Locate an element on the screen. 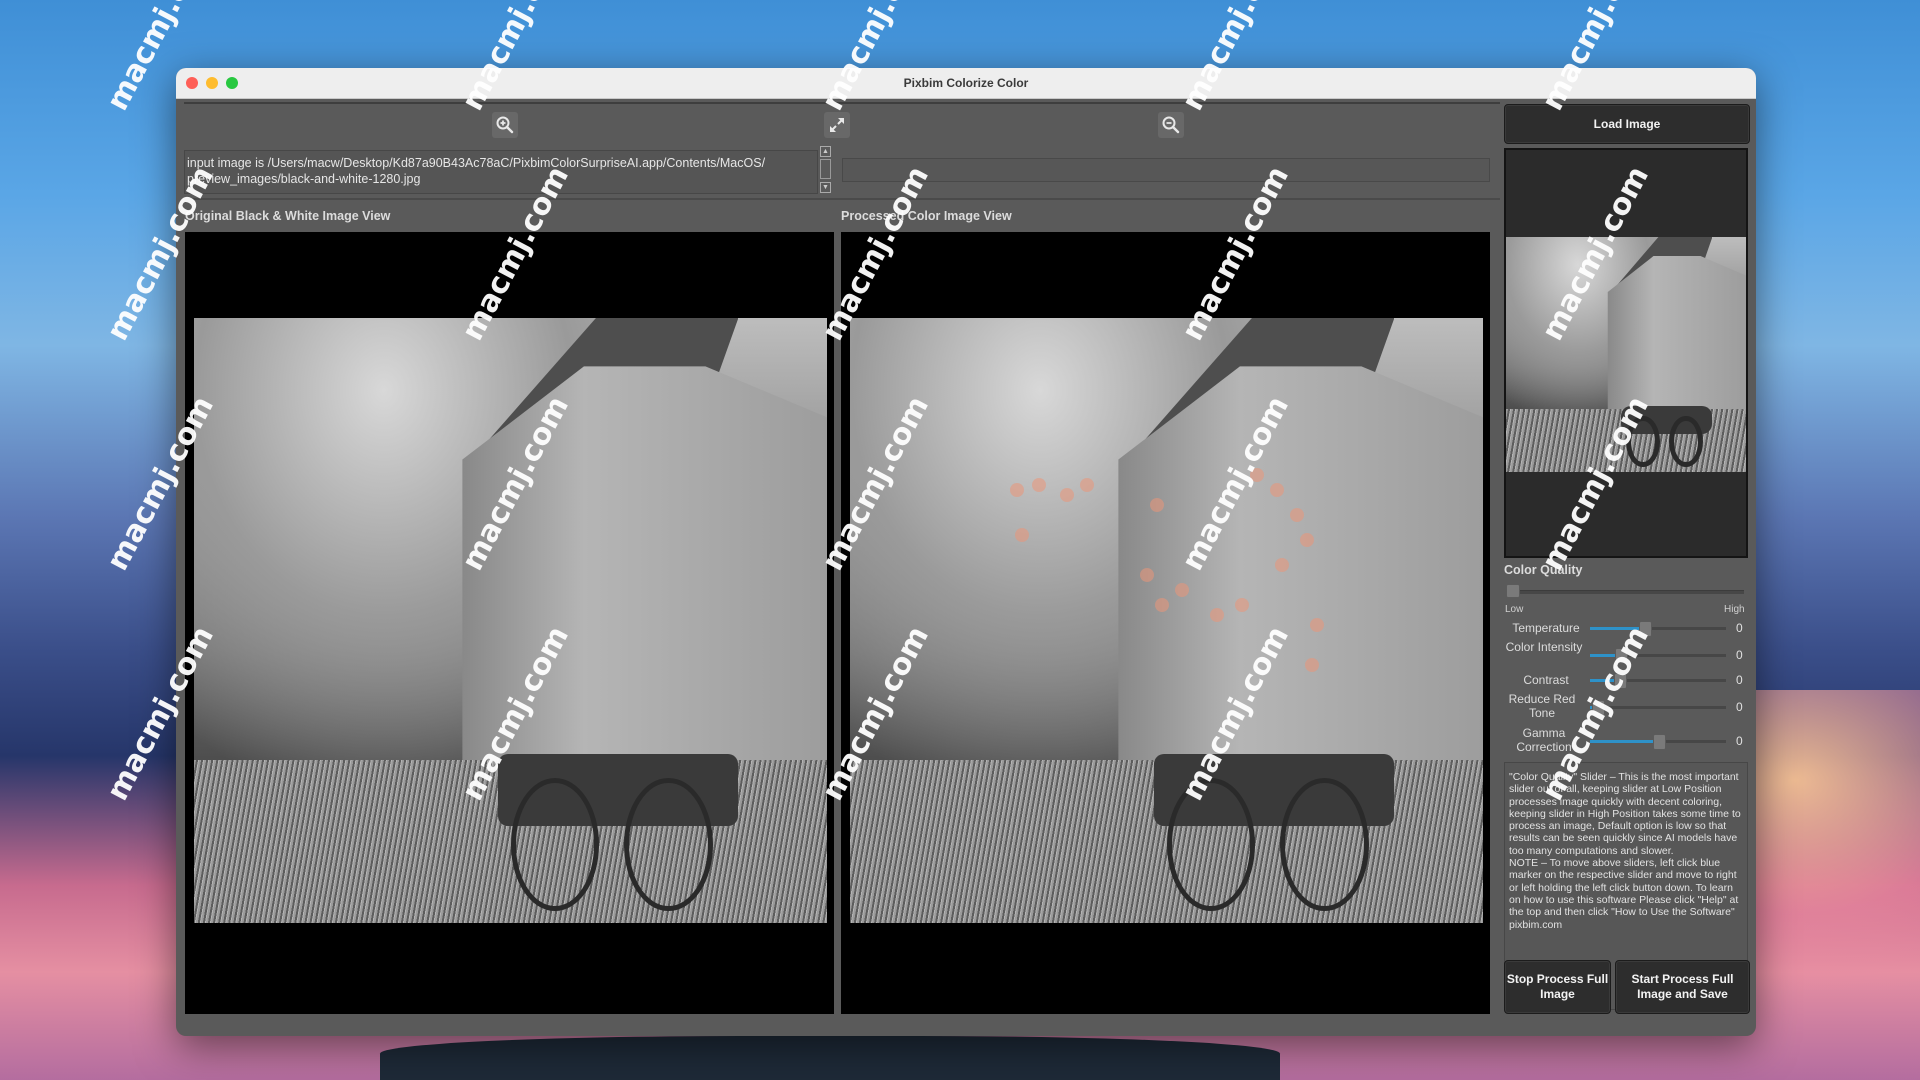 The width and height of the screenshot is (1920, 1080). gamma-correction-slider is located at coordinates (1658, 742).